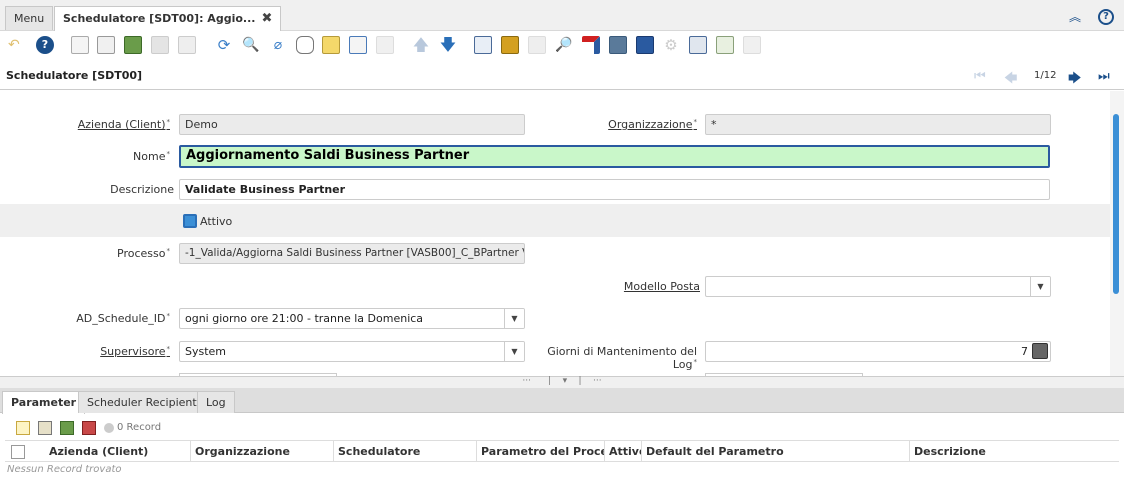  What do you see at coordinates (74, 75) in the screenshot?
I see `breadcrumb: Schedulatore [SDT00]` at bounding box center [74, 75].